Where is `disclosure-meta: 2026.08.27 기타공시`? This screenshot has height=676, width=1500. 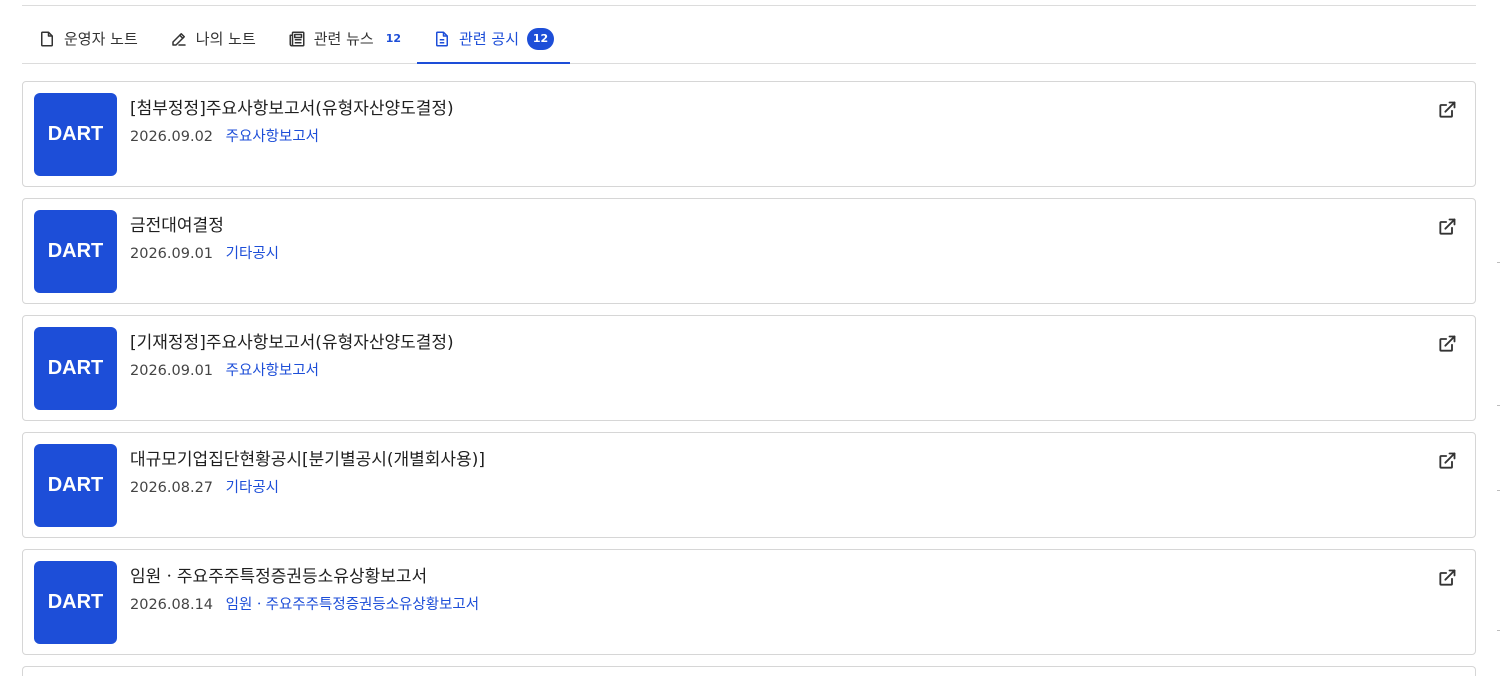
disclosure-meta: 2026.08.27 기타공시 is located at coordinates (204, 486).